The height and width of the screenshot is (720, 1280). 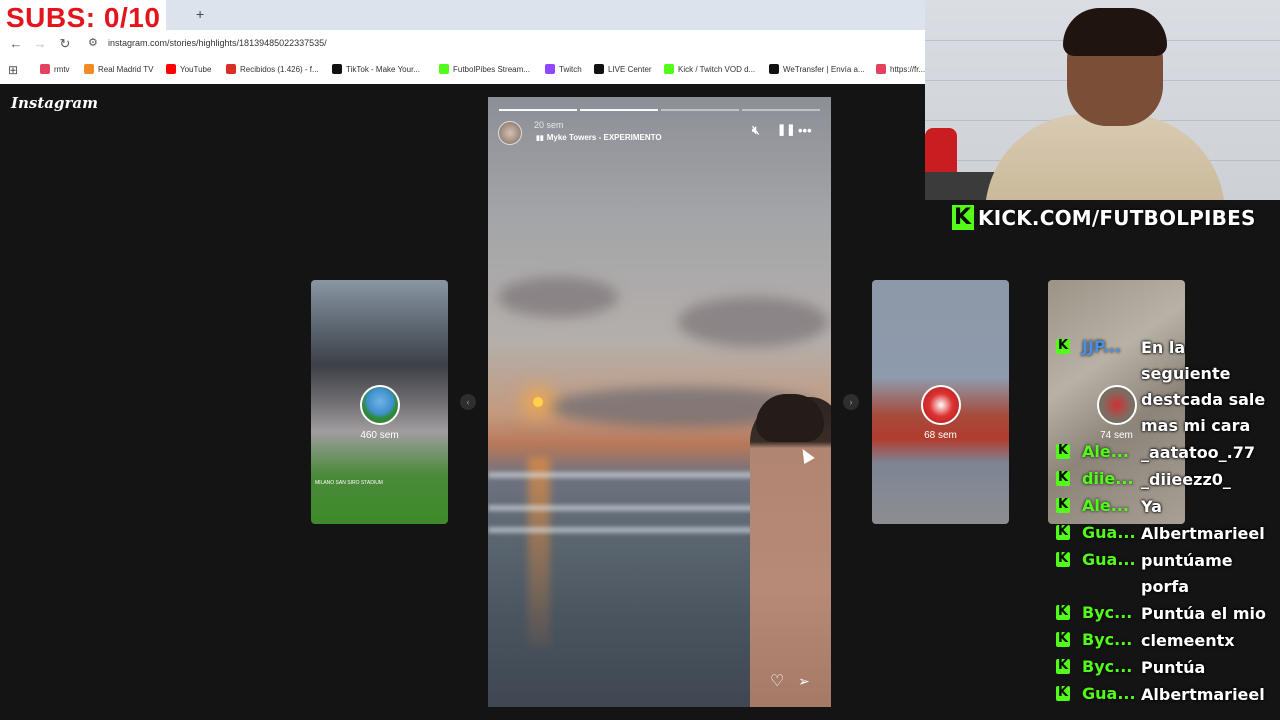 I want to click on chat-message: K Byc... Puntúa el mio, so click(x=1164, y=613).